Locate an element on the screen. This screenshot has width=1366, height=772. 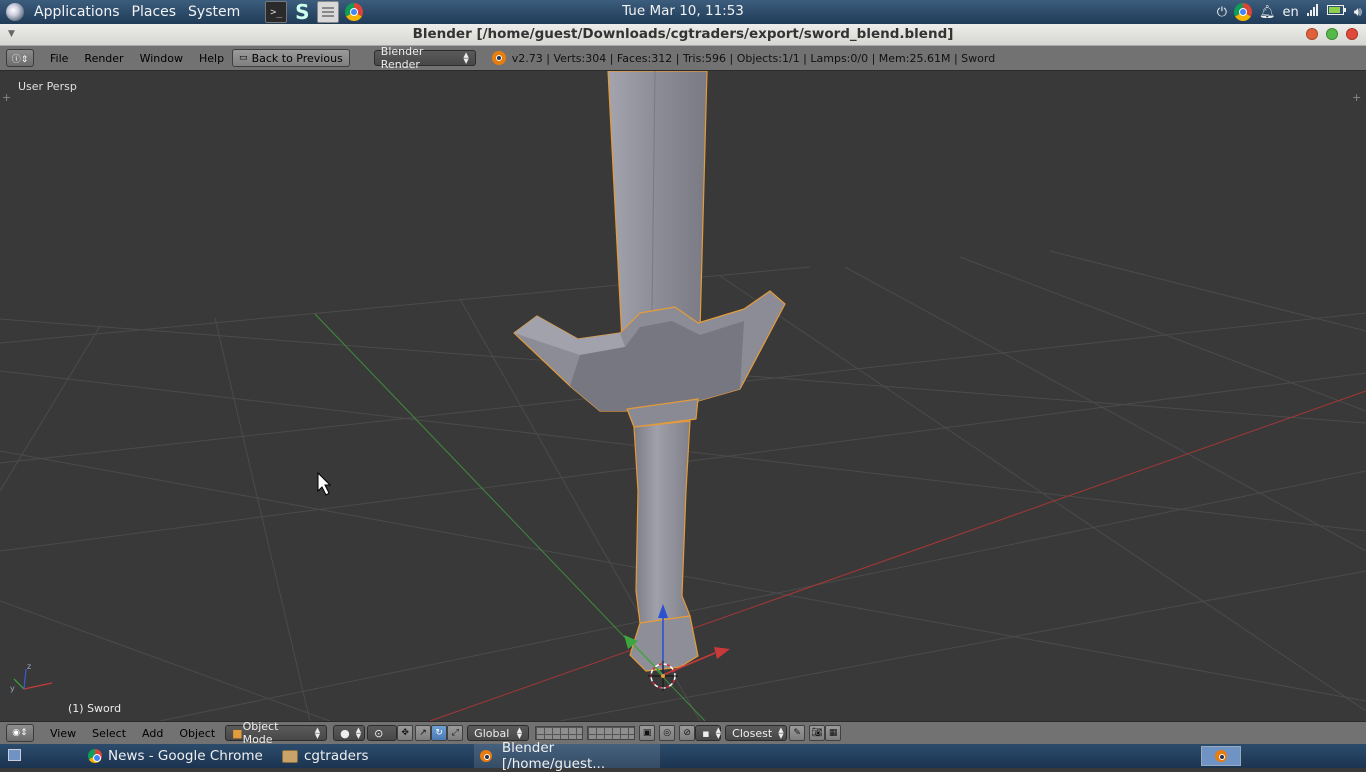
workspace-switcher is located at coordinates (1221, 756).